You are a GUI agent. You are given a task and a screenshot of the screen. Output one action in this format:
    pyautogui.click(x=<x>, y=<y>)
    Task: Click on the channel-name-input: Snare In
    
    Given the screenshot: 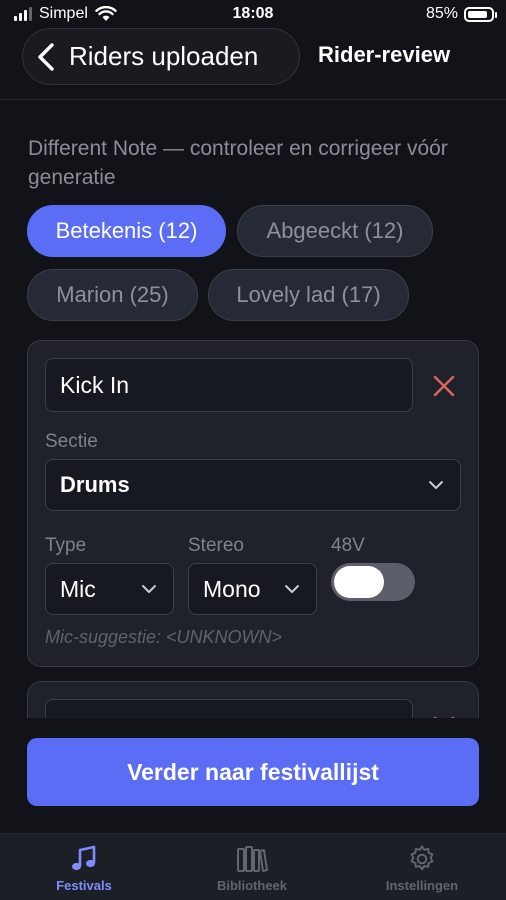 What is the action you would take?
    pyautogui.click(x=229, y=708)
    